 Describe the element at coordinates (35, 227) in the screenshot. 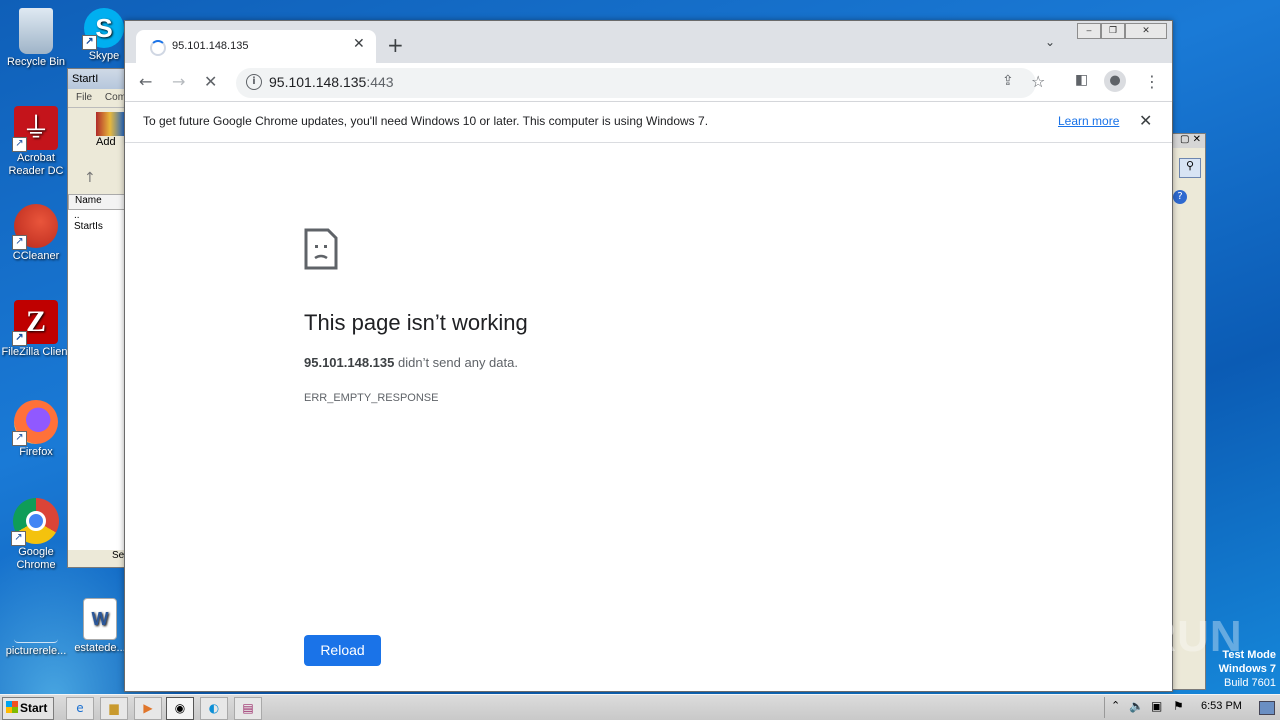

I see `ccleaner-icon: ↗` at that location.